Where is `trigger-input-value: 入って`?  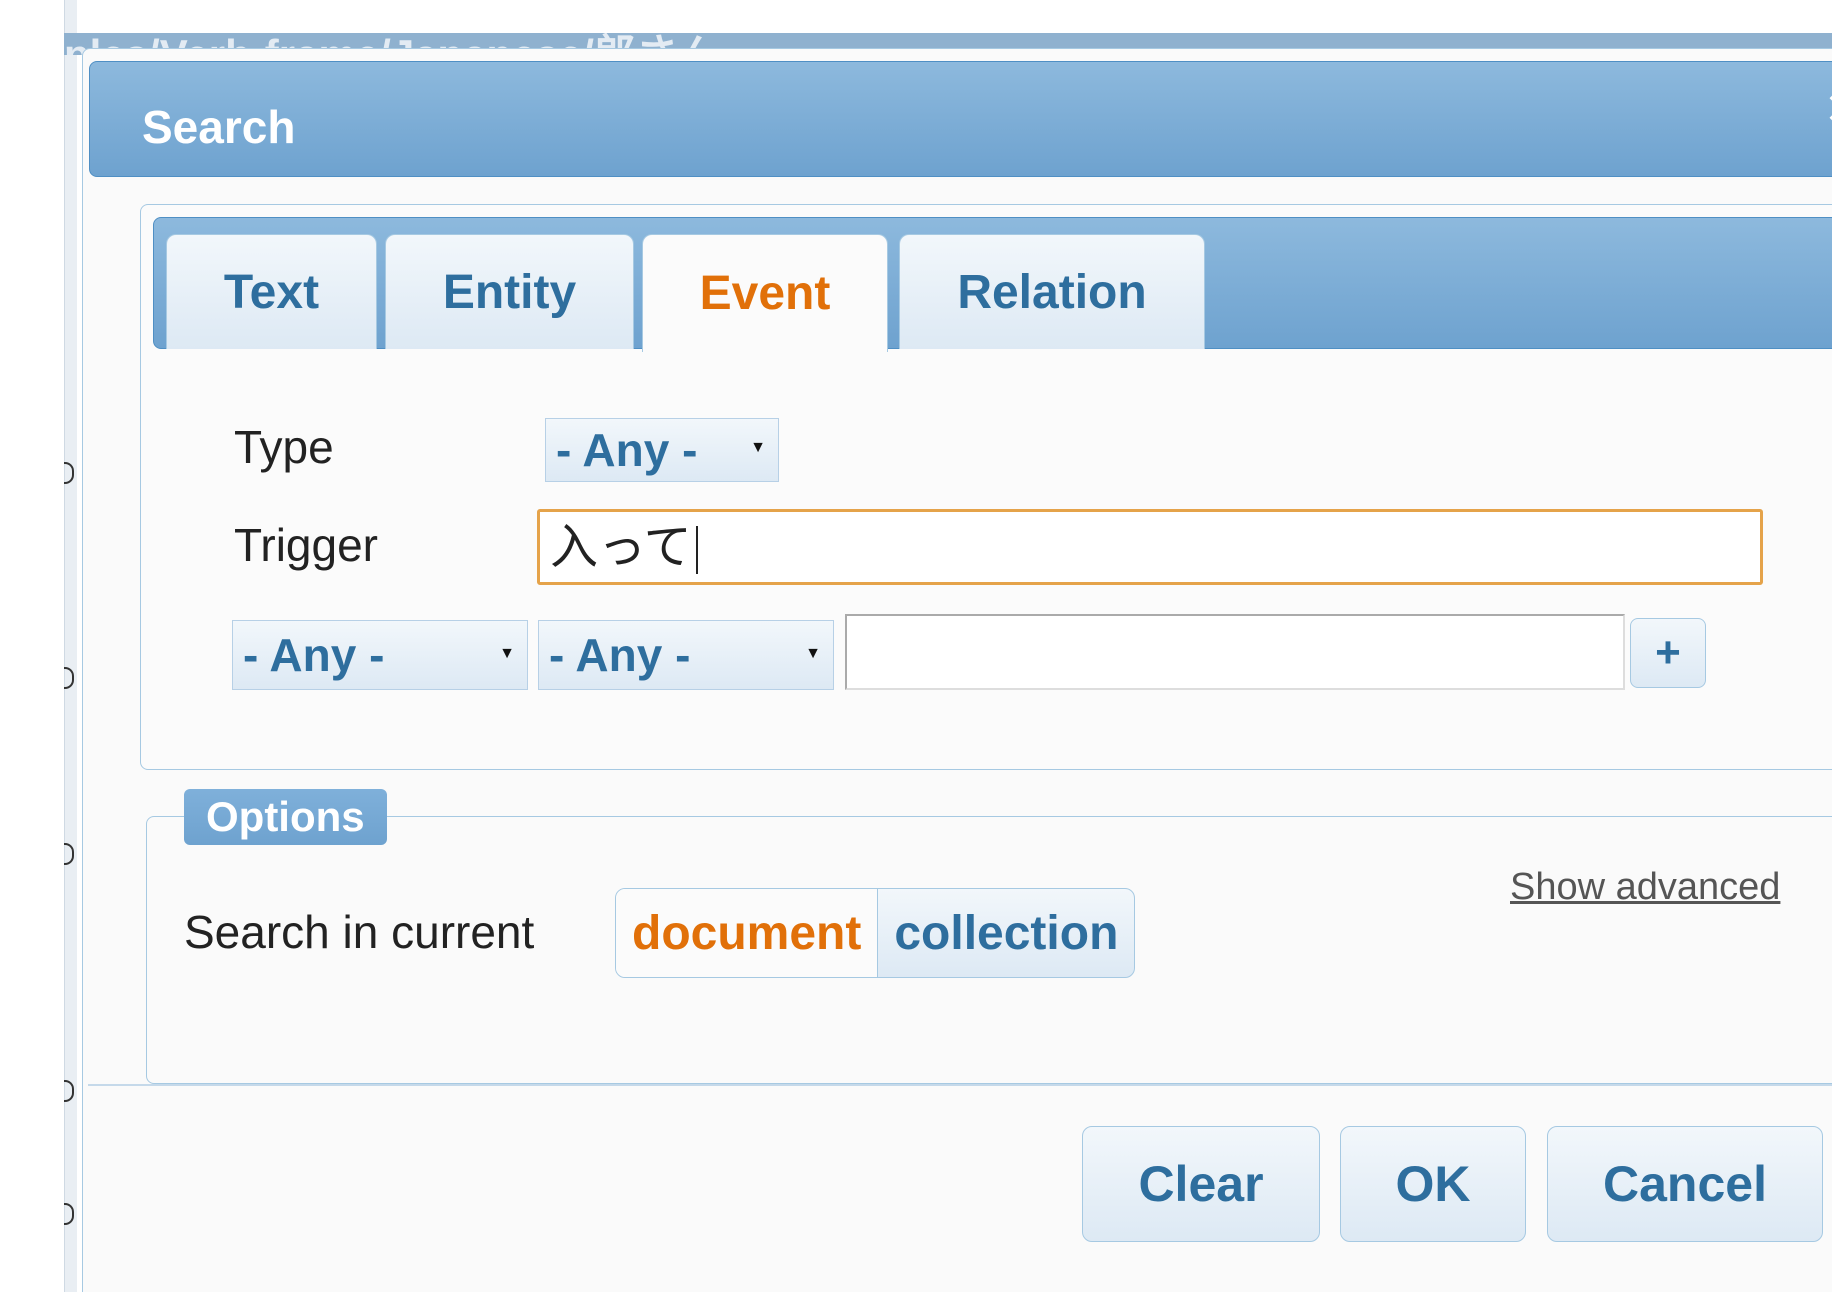 trigger-input-value: 入って is located at coordinates (621, 547).